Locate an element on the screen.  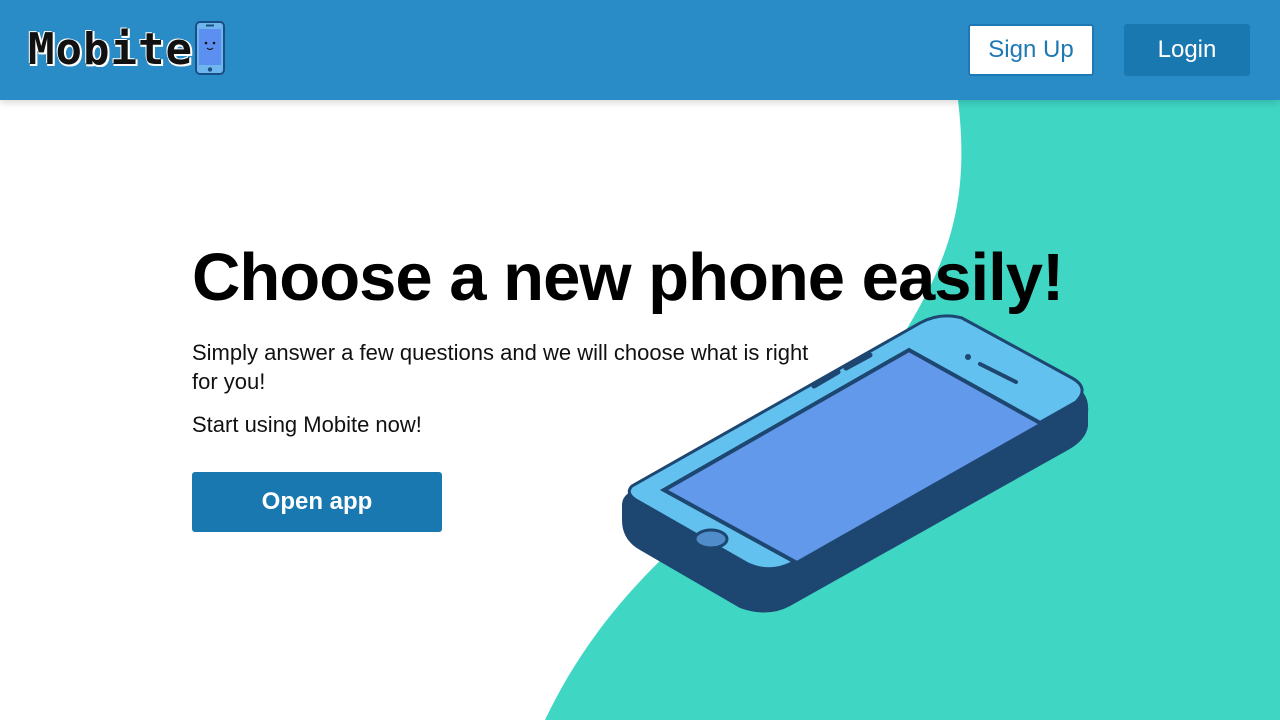
phone-face-icon is located at coordinates (209, 50).